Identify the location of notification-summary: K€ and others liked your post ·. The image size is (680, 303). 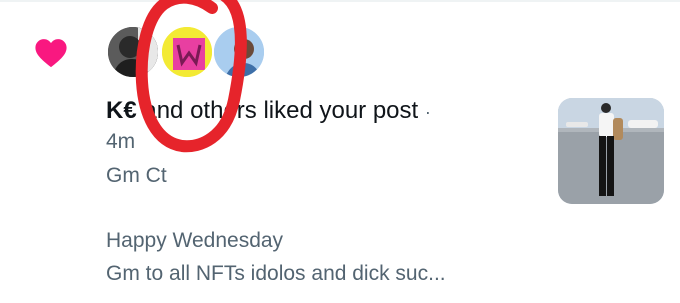
(268, 111).